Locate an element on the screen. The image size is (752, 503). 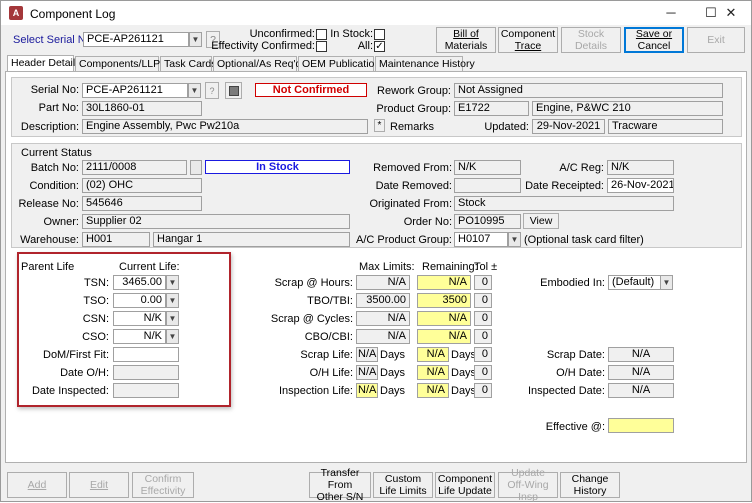
exit-button: Exit is located at coordinates (716, 40).